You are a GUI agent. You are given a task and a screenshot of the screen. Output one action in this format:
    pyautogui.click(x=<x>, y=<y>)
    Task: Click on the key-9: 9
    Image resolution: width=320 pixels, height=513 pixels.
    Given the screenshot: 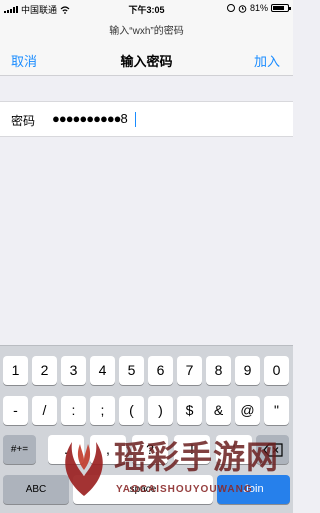 What is the action you would take?
    pyautogui.click(x=247, y=370)
    